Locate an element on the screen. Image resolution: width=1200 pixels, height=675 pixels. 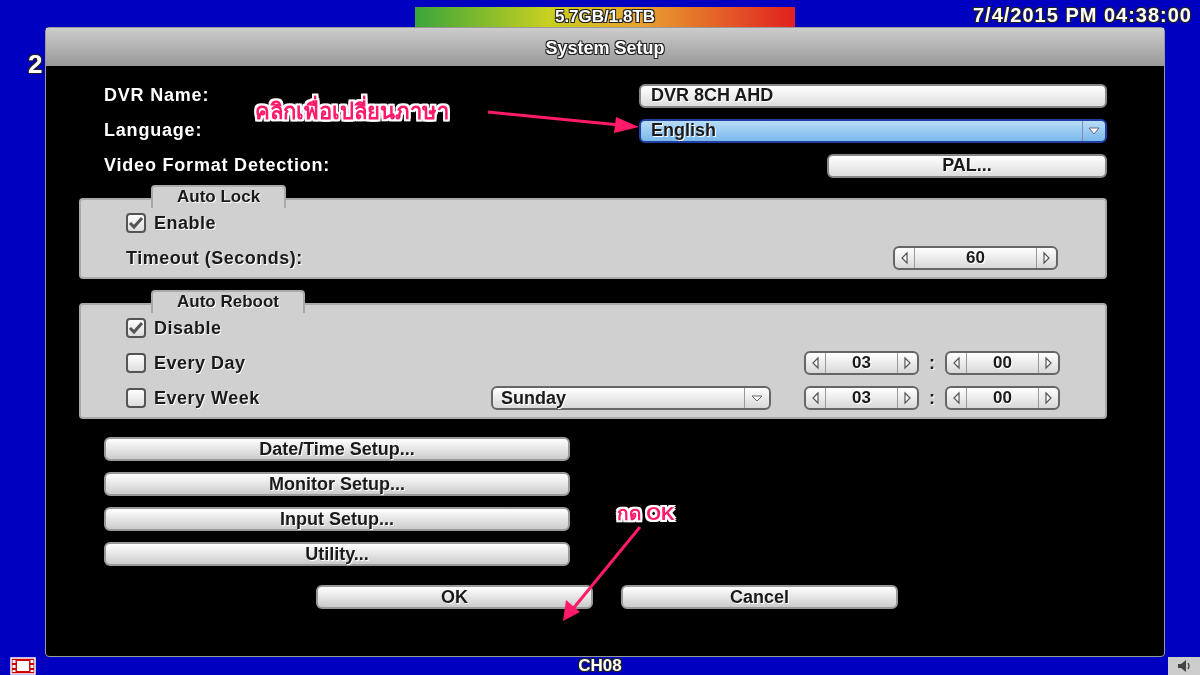
ok-button: OK is located at coordinates (454, 597).